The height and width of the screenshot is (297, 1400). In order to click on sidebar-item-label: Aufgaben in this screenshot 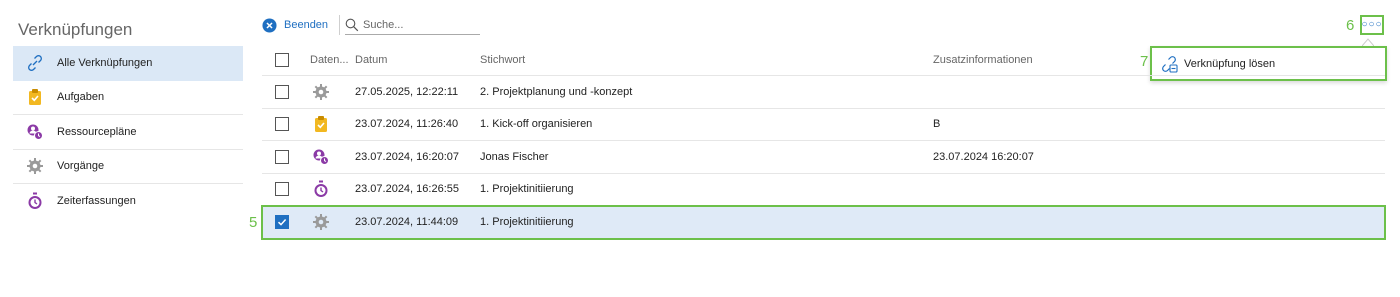, I will do `click(81, 97)`.